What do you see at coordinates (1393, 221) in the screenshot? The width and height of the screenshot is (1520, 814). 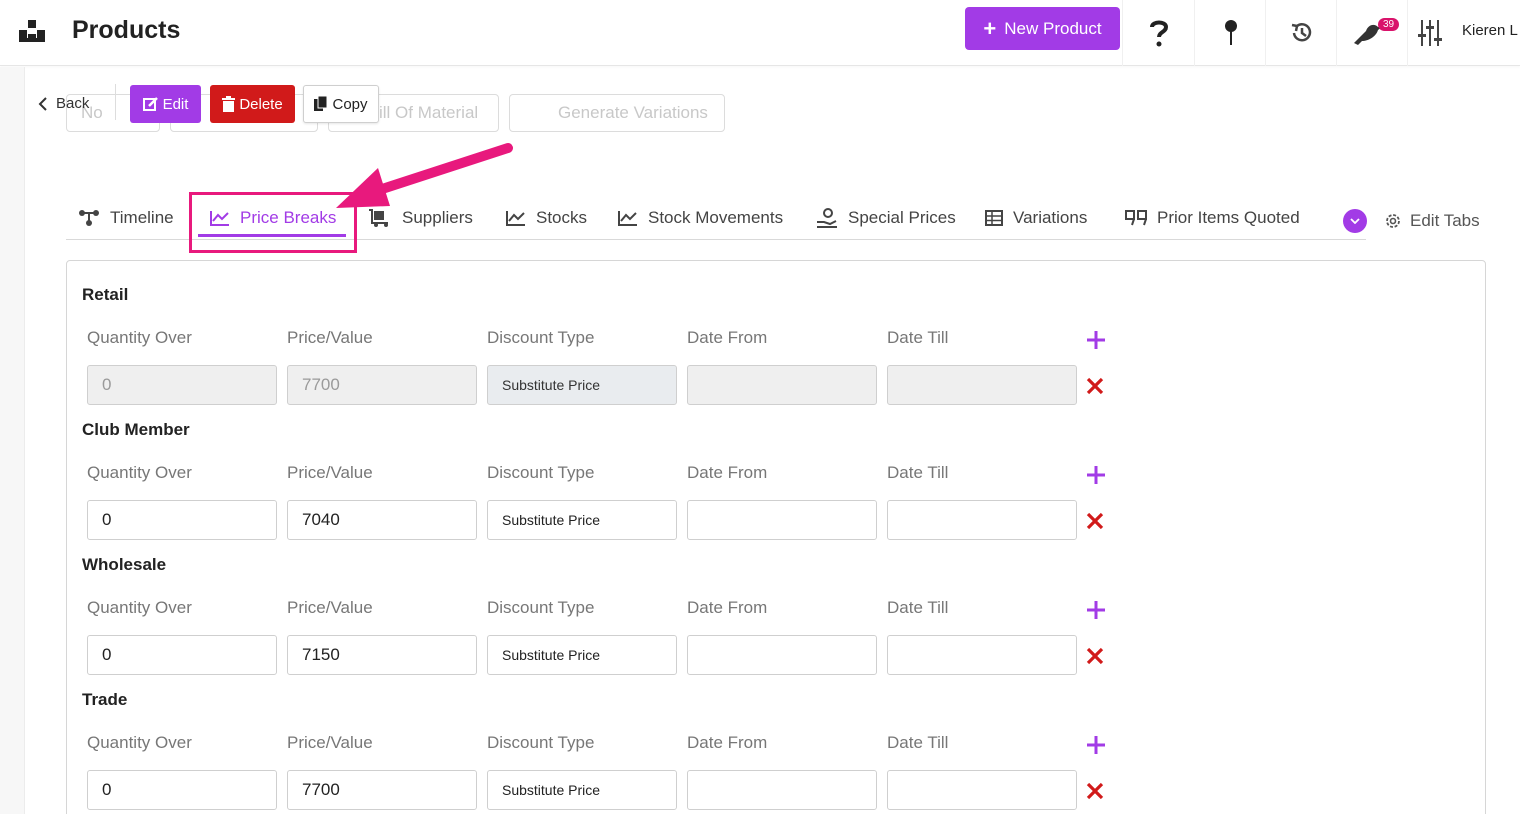 I see `gear-icon` at bounding box center [1393, 221].